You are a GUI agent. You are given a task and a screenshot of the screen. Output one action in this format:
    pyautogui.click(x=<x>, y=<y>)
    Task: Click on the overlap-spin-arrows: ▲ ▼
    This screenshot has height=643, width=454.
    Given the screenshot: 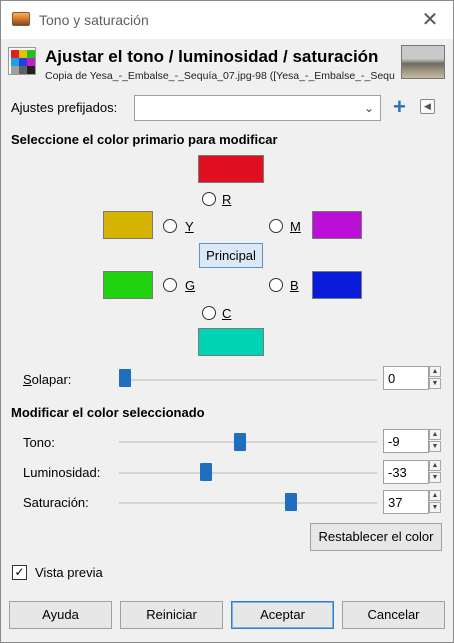 What is the action you would take?
    pyautogui.click(x=435, y=378)
    